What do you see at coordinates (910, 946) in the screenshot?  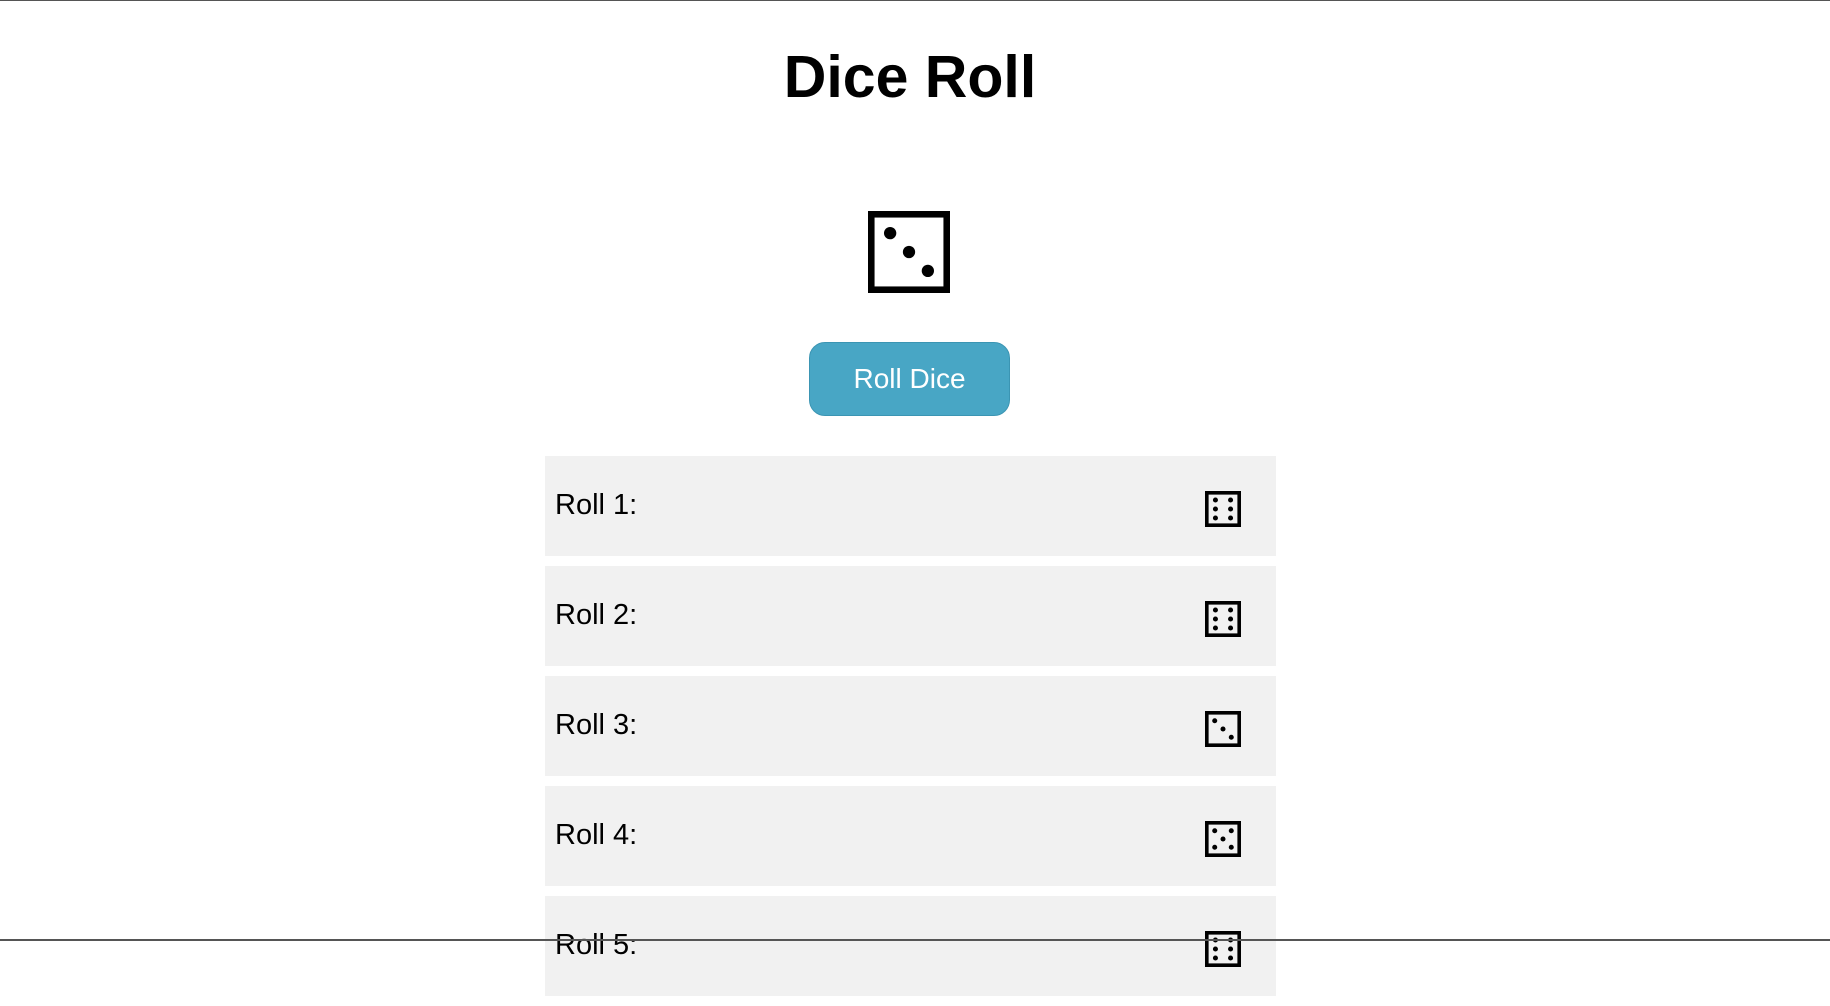 I see `roll-history-item: Roll 5:` at bounding box center [910, 946].